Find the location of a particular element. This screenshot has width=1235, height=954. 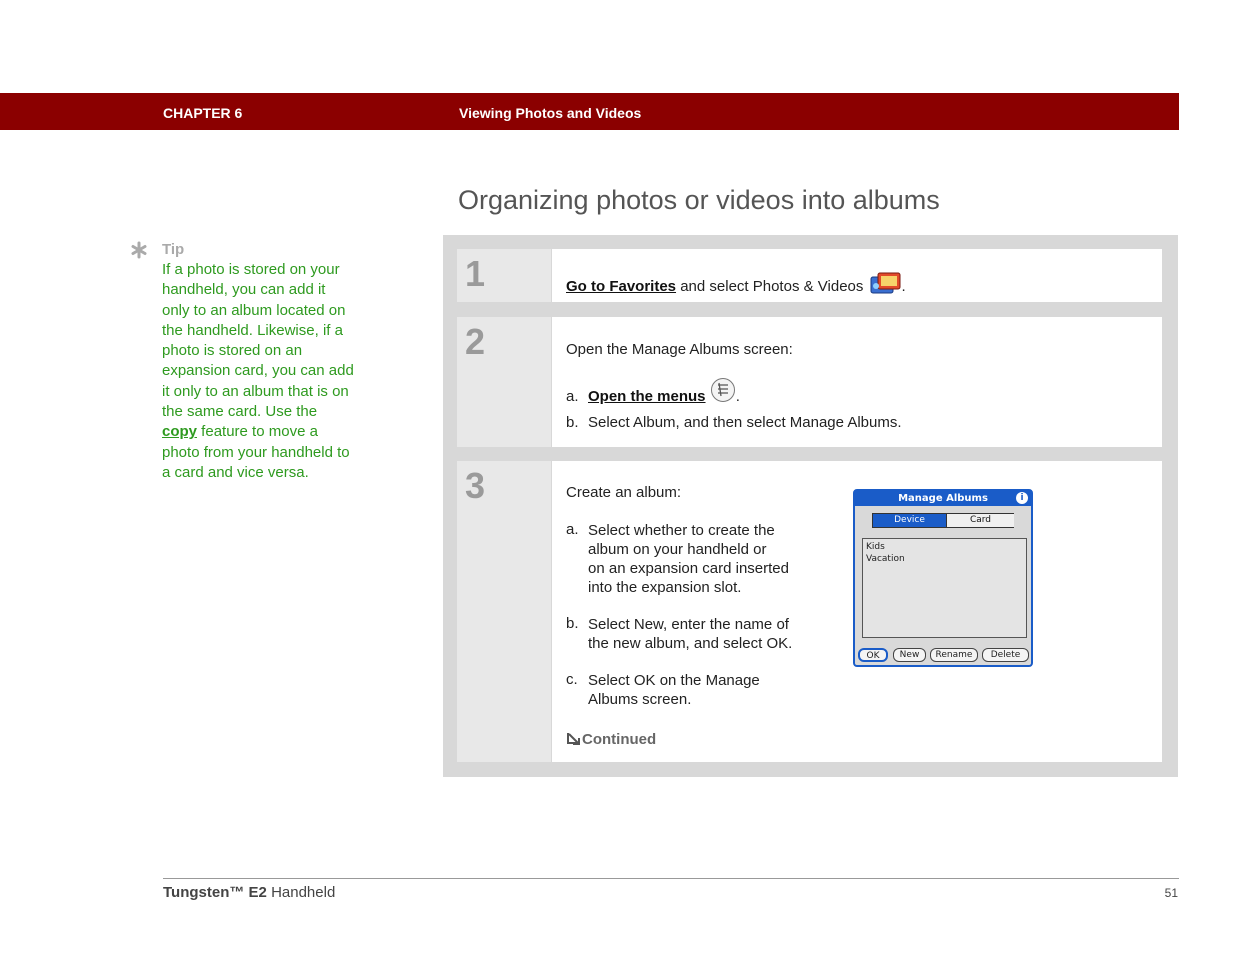

page-number: 51 is located at coordinates (1171, 893).